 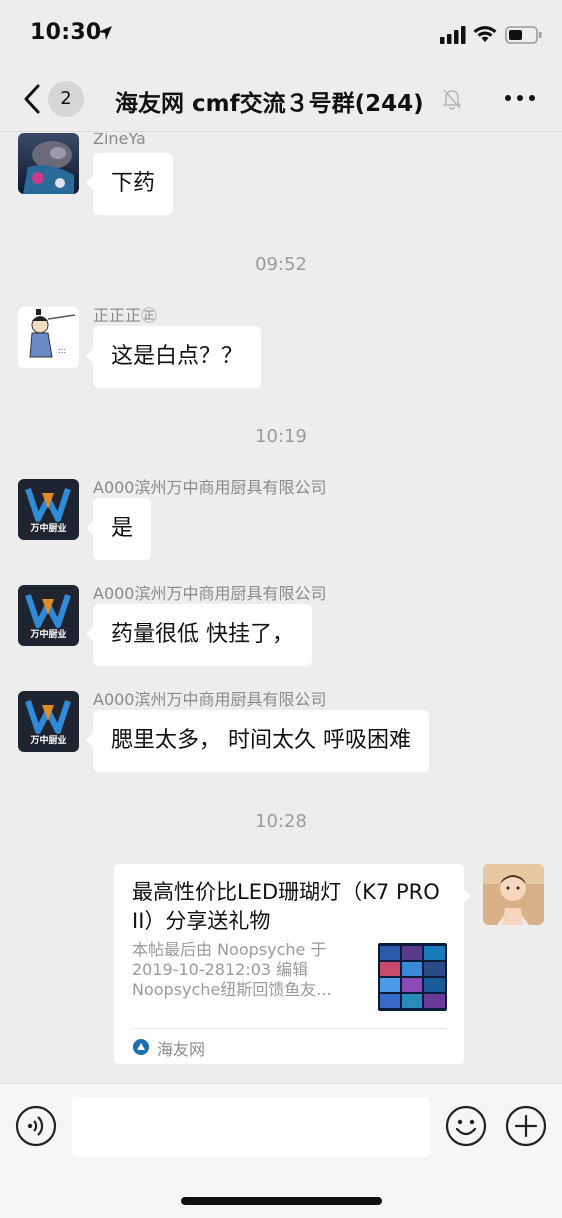 I want to click on more-dots-icon, so click(x=520, y=98).